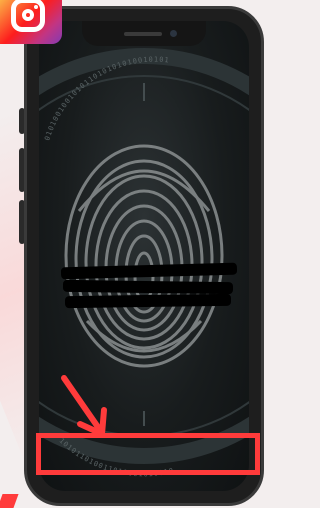 The image size is (320, 508). I want to click on speaker-grille, so click(143, 34).